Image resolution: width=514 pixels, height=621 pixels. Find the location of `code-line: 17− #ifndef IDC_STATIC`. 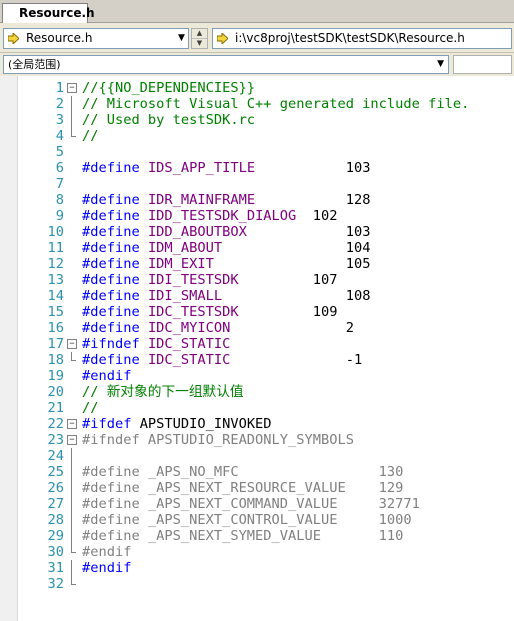

code-line: 17− #ifndef IDC_STATIC is located at coordinates (257, 344).